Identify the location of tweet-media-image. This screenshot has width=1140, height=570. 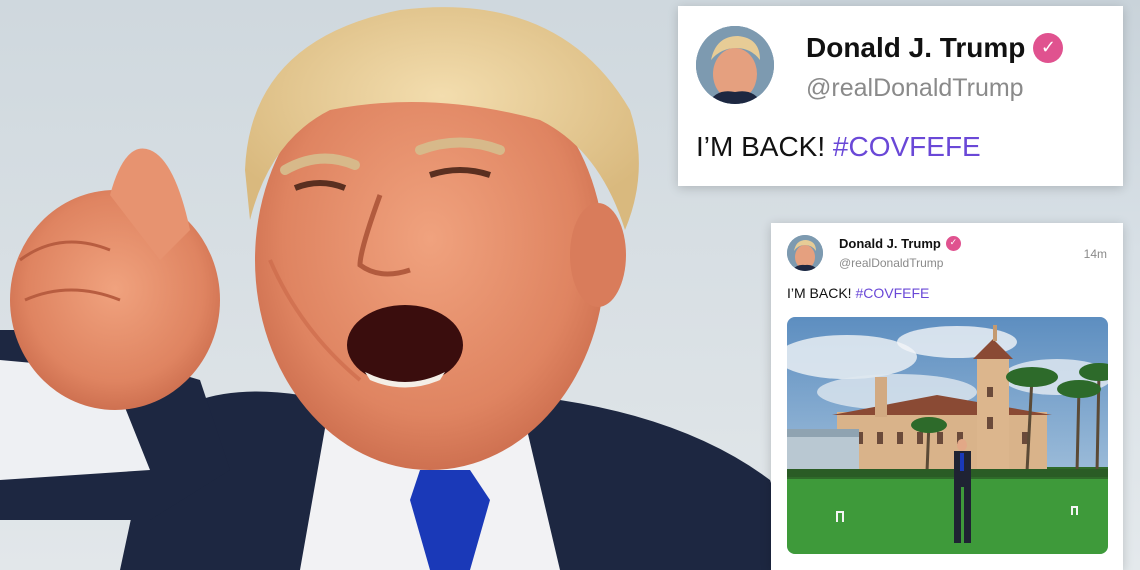
(947, 435).